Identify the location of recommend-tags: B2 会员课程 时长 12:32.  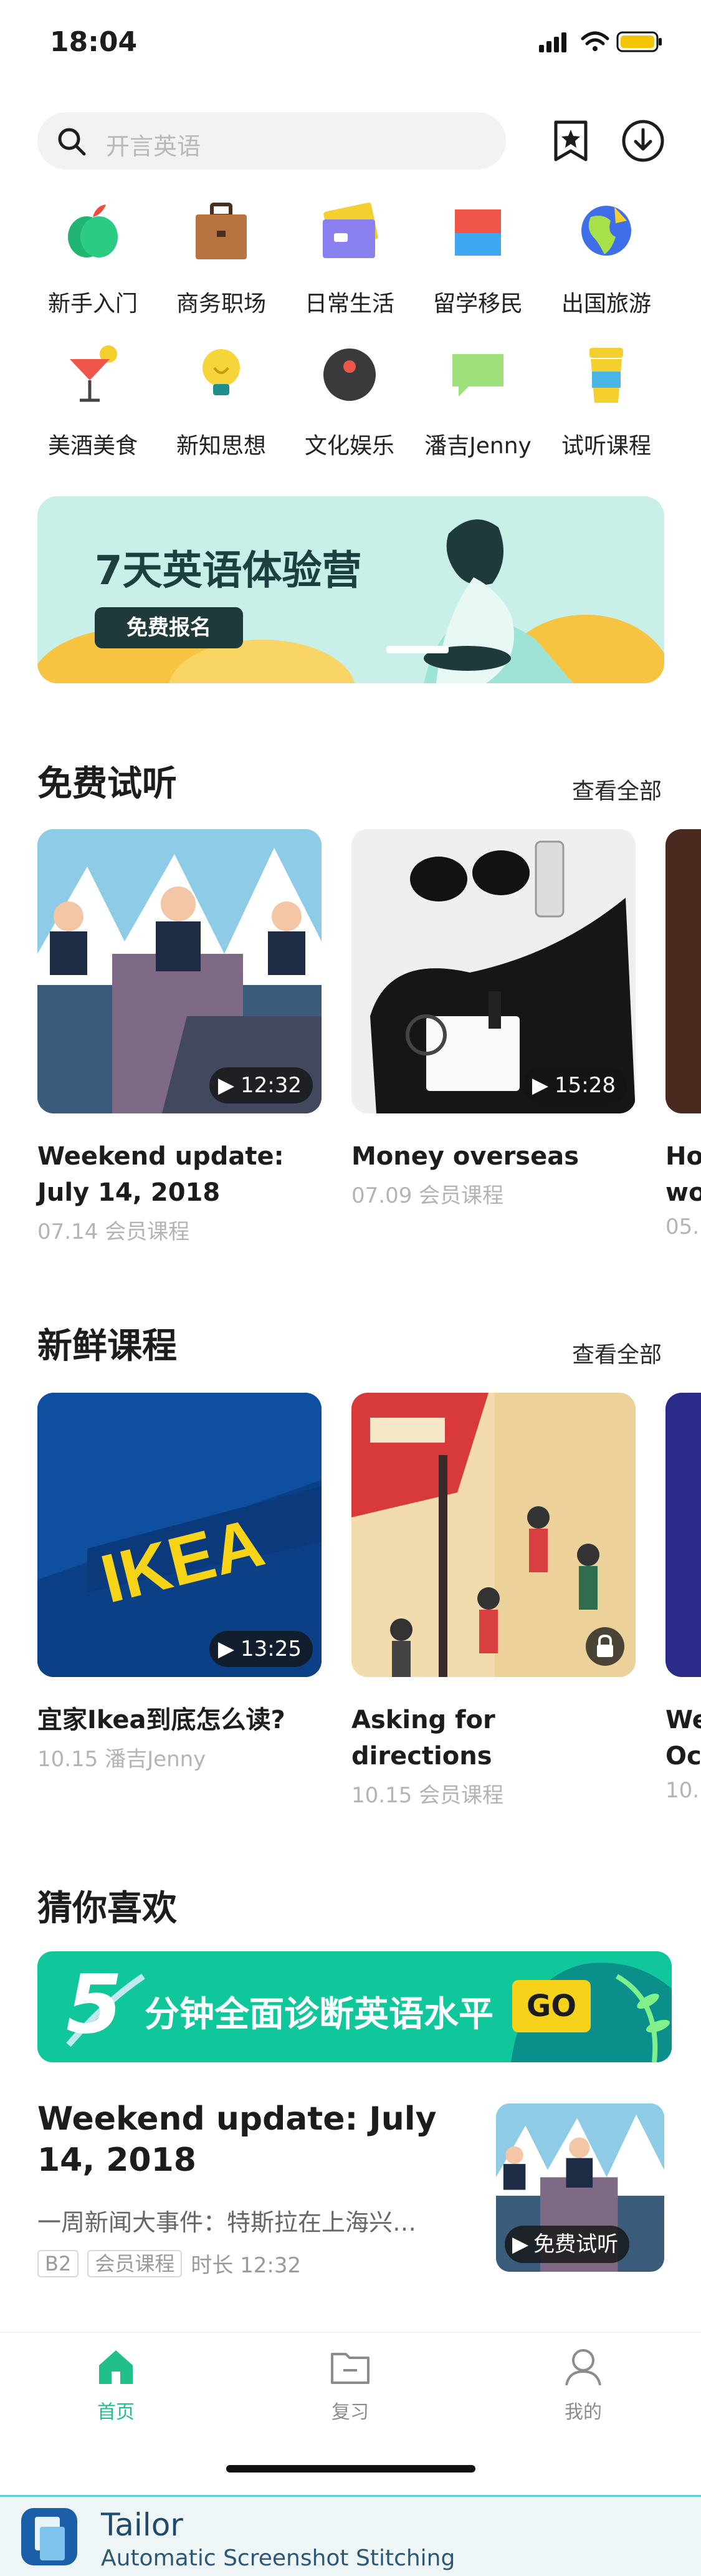
(169, 2263).